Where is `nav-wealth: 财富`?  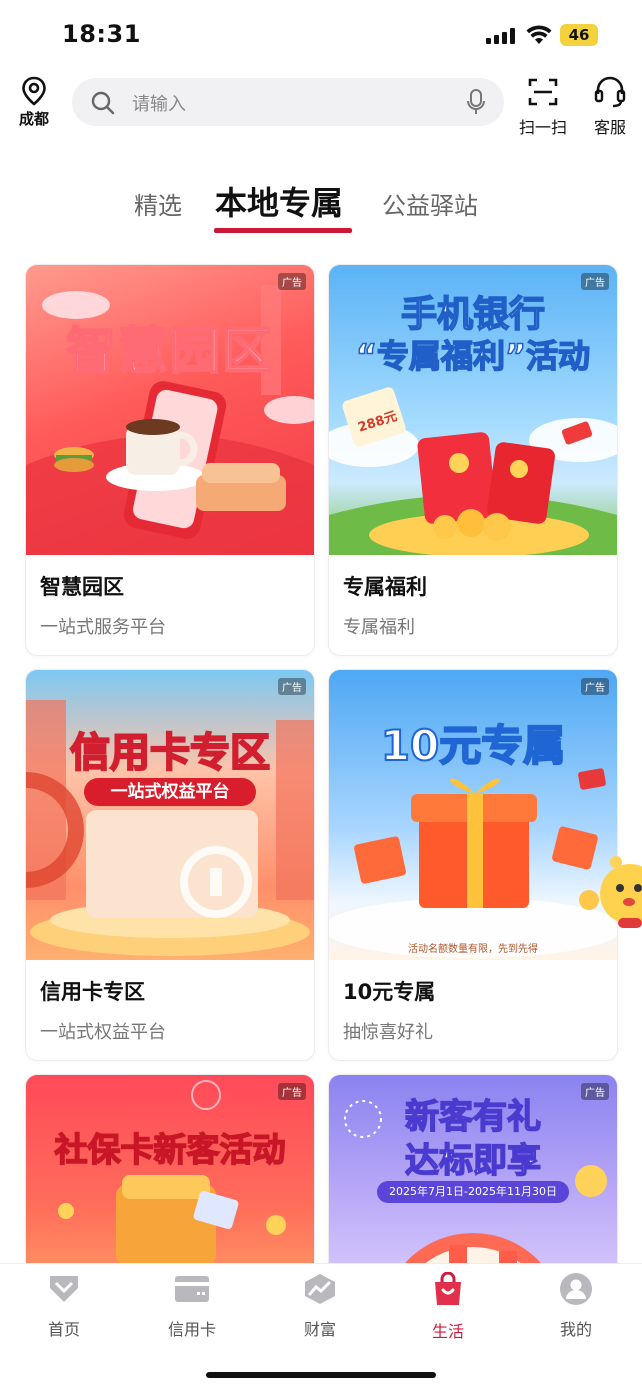
nav-wealth: 财富 is located at coordinates (320, 1306).